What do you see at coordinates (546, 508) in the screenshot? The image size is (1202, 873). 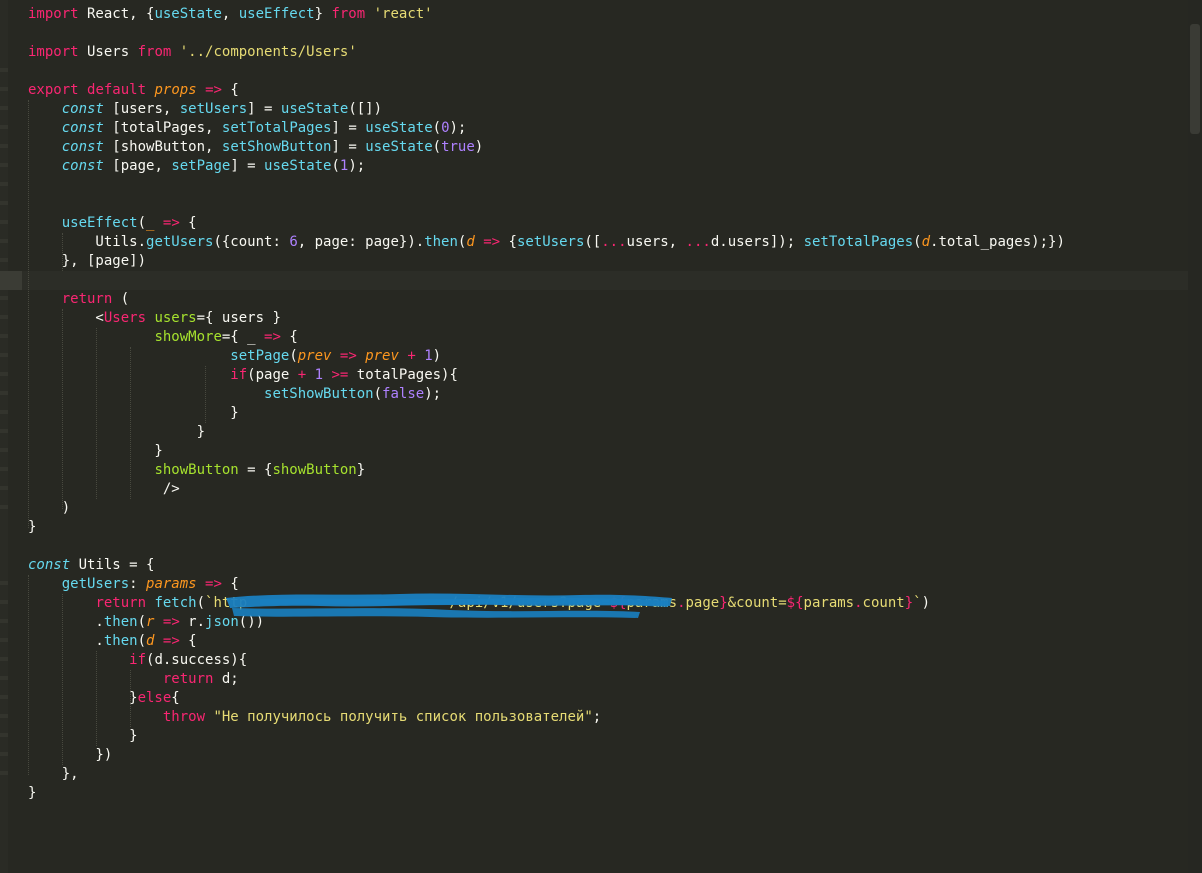 I see `code-line: )` at bounding box center [546, 508].